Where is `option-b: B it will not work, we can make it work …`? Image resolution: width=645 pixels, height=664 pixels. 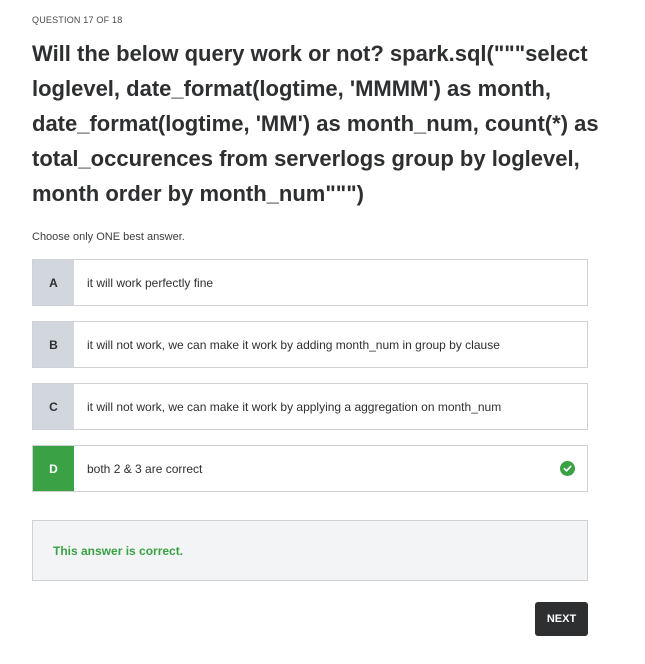
option-b: B it will not work, we can make it work … is located at coordinates (310, 344).